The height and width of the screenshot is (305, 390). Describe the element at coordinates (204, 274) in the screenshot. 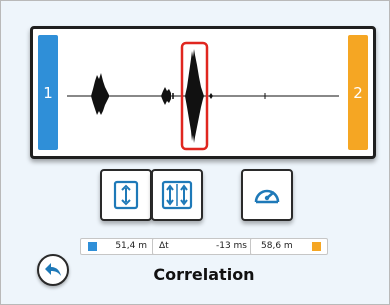

I see `page-title: Correlation` at that location.